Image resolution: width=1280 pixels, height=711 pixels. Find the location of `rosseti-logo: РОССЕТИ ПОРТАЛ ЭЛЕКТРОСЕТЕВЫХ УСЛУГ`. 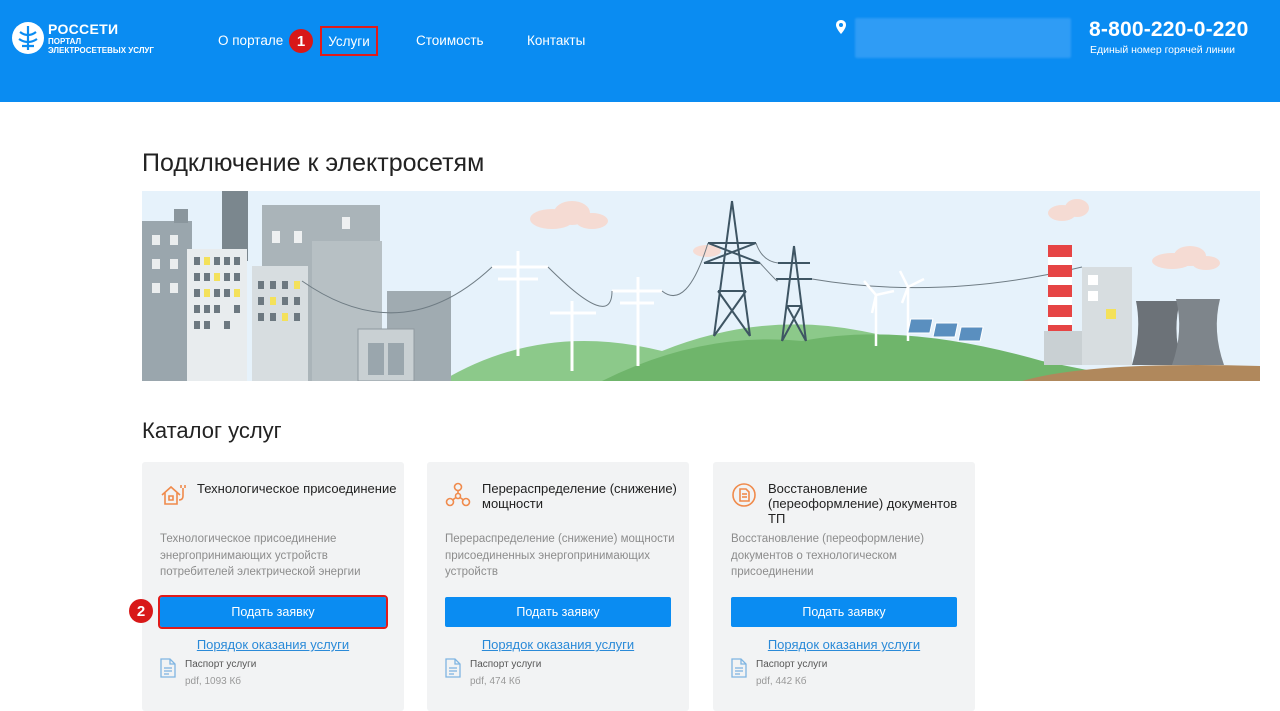

rosseti-logo: РОССЕТИ ПОРТАЛ ЭЛЕКТРОСЕТЕВЫХ УСЛУГ is located at coordinates (83, 38).